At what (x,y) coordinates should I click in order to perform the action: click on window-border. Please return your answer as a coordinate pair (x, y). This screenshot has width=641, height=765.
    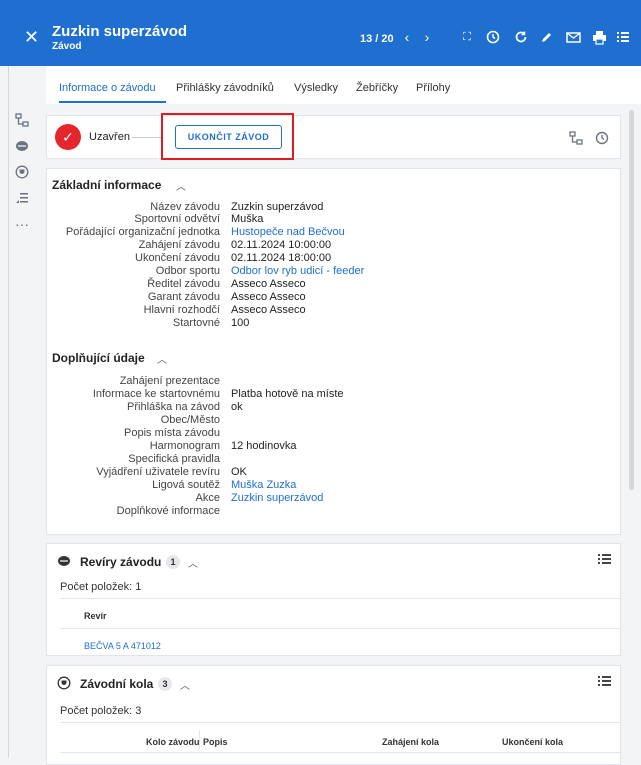
    Looking at the image, I should click on (8, 412).